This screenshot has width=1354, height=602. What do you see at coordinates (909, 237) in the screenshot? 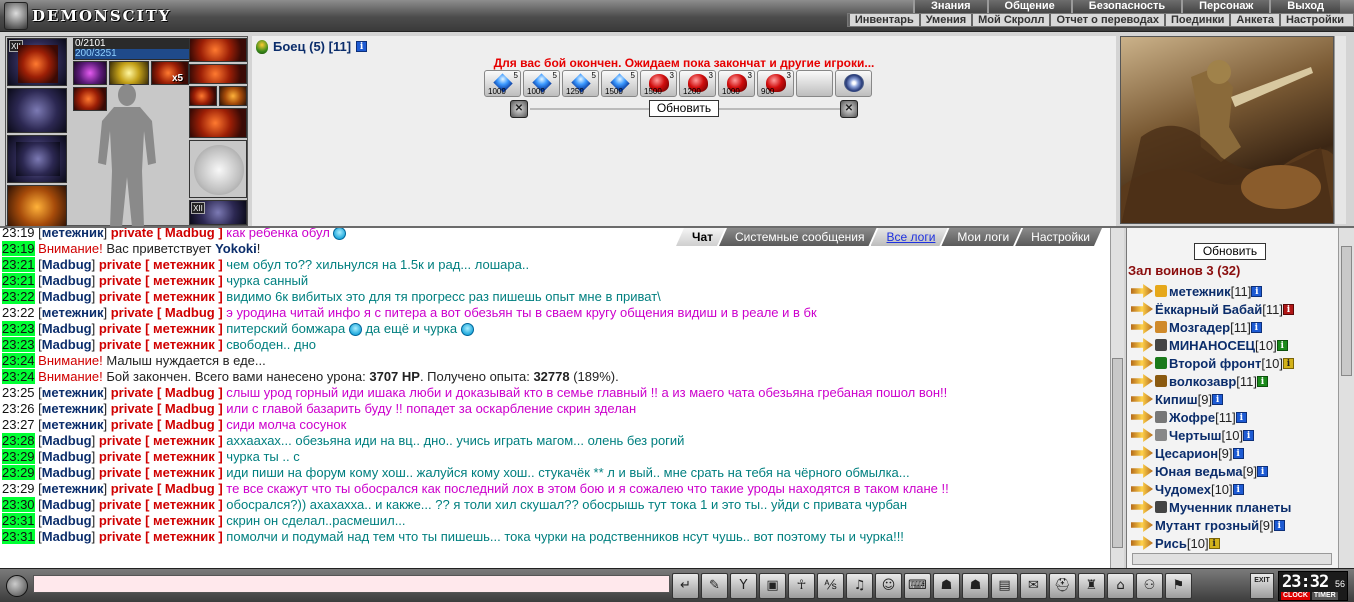
I see `chat-tab: Все логи` at bounding box center [909, 237].